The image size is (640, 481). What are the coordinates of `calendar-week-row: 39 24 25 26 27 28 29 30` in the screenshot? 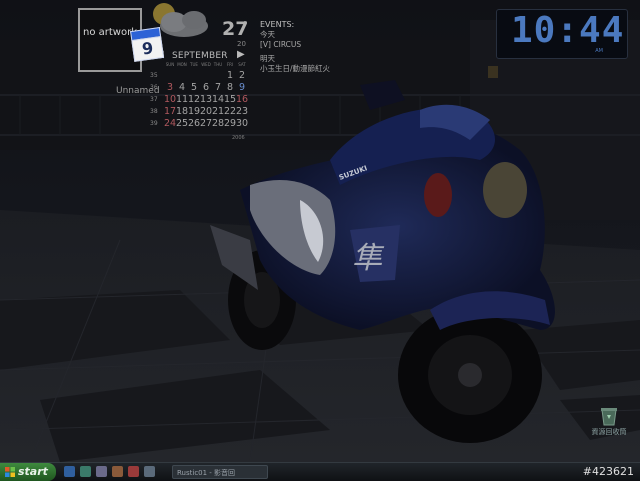 It's located at (200, 124).